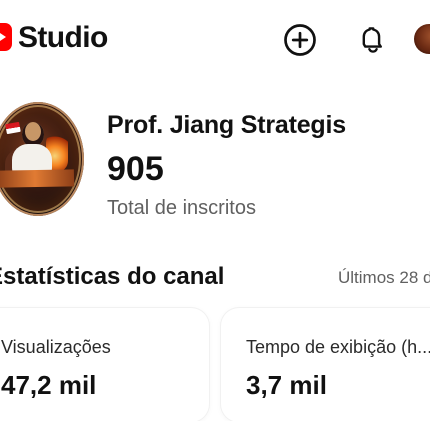 This screenshot has width=430, height=430. I want to click on create-button, so click(300, 40).